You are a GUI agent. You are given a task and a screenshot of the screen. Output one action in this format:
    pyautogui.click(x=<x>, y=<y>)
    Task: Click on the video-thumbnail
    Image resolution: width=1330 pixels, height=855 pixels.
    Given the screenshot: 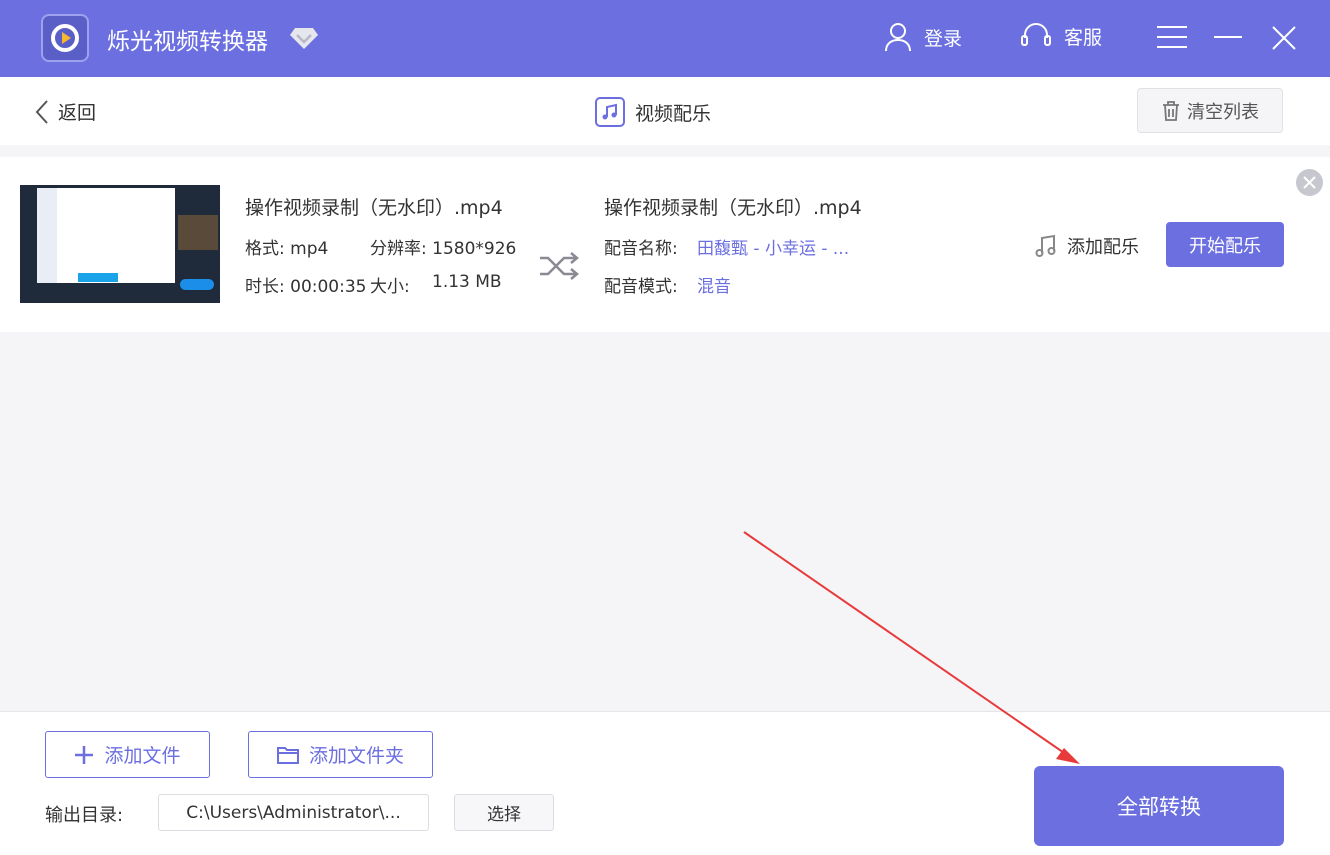 What is the action you would take?
    pyautogui.click(x=120, y=244)
    